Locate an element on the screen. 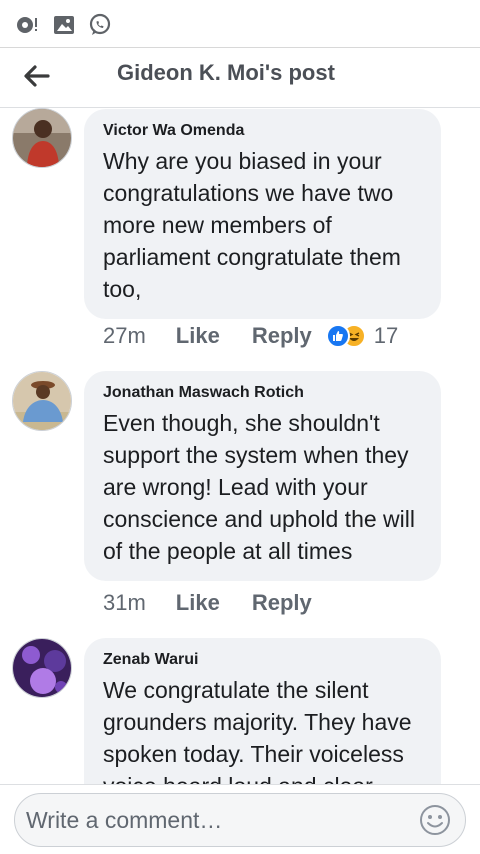 Image resolution: width=480 pixels, height=854 pixels. back-button is located at coordinates (36, 76).